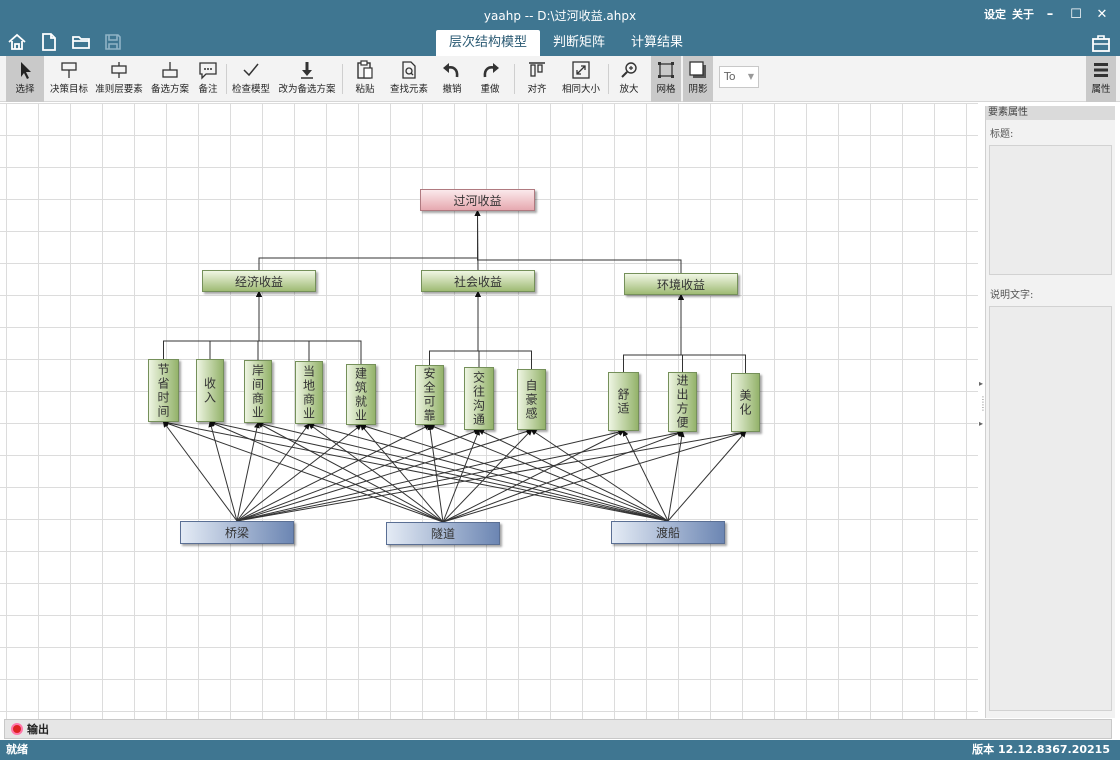 This screenshot has height=760, width=1120. Describe the element at coordinates (1101, 70) in the screenshot. I see `list-icon` at that location.